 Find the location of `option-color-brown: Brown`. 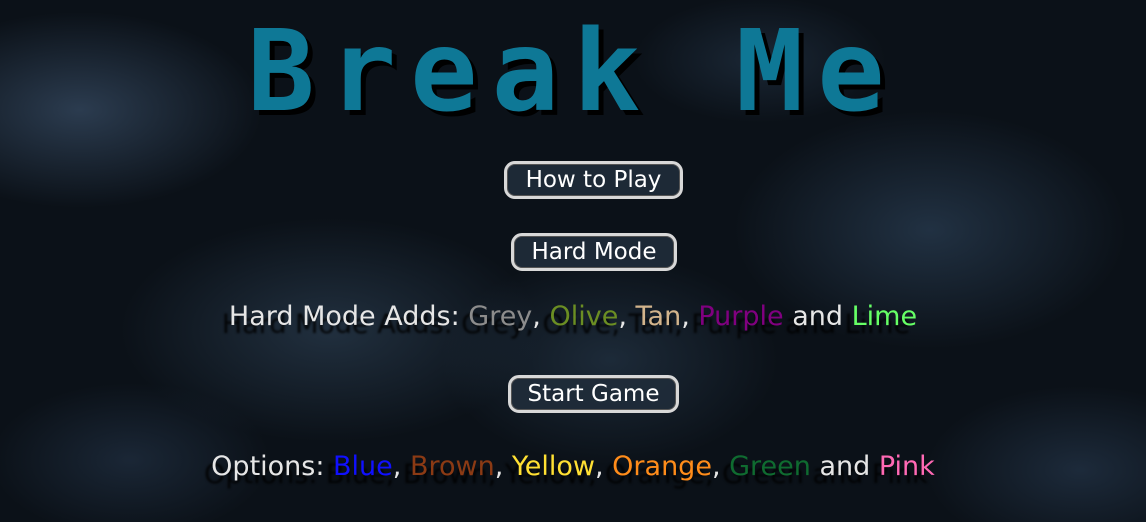

option-color-brown: Brown is located at coordinates (452, 466).